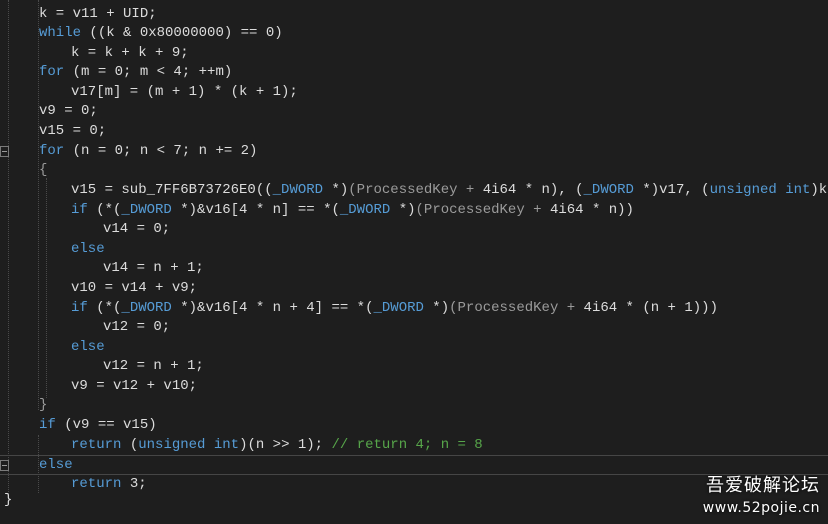 The width and height of the screenshot is (828, 524). I want to click on code-text: for (n = 0; n < 7; n += 2), so click(148, 152).